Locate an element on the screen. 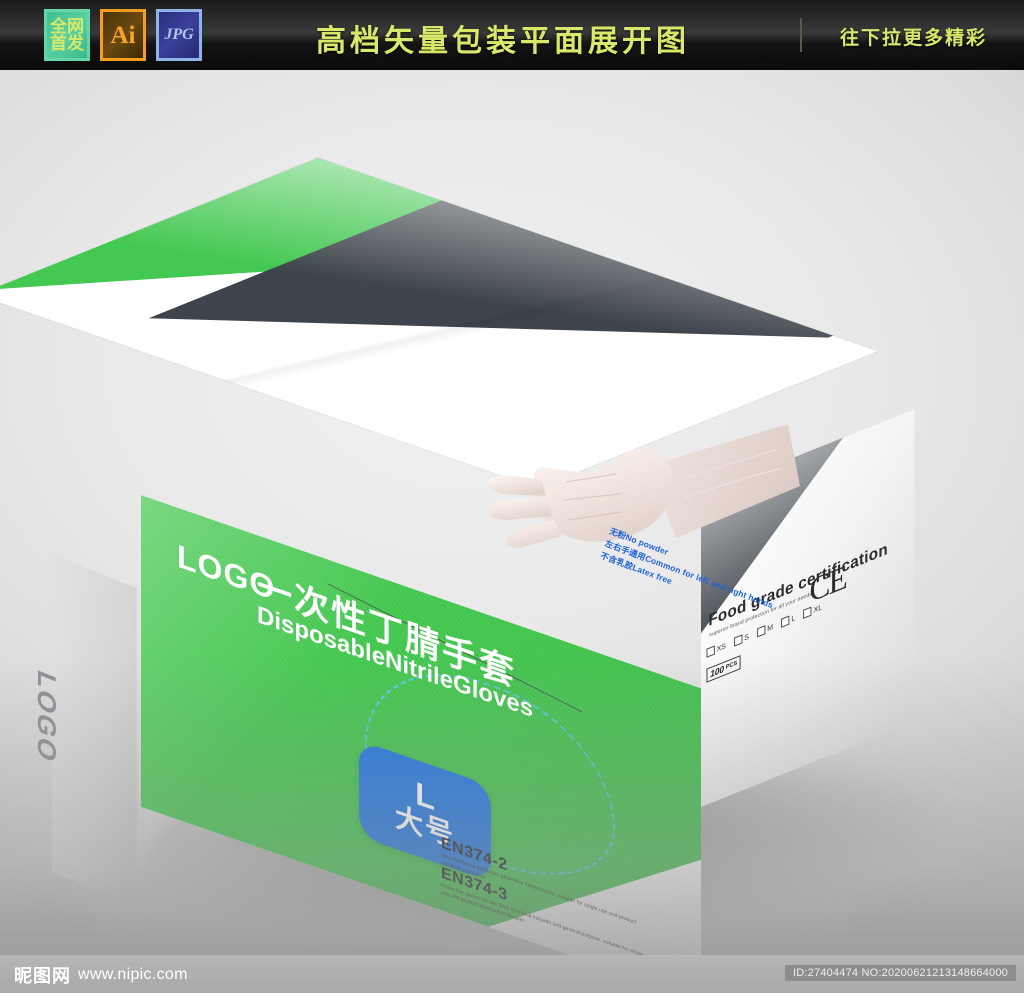 The height and width of the screenshot is (993, 1024). left-panel-logo: LOGO is located at coordinates (47, 717).